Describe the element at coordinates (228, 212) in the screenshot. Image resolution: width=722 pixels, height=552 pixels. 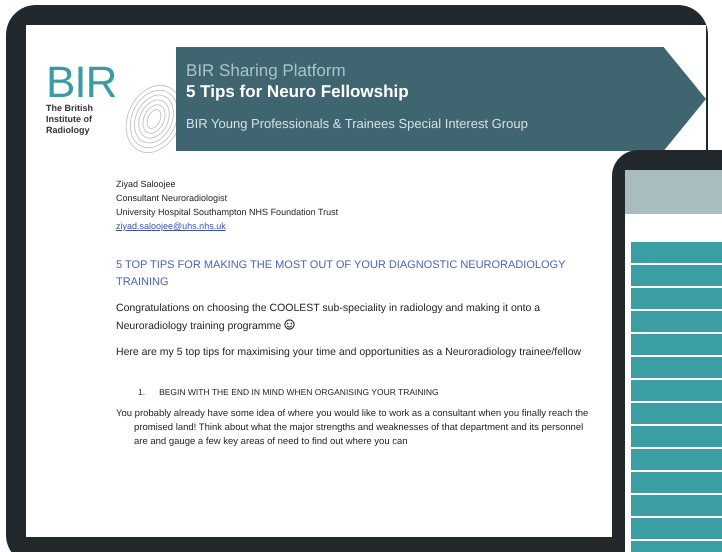
I see `author-organisation: University Hospital Southampton NHS Foundation Trust` at that location.